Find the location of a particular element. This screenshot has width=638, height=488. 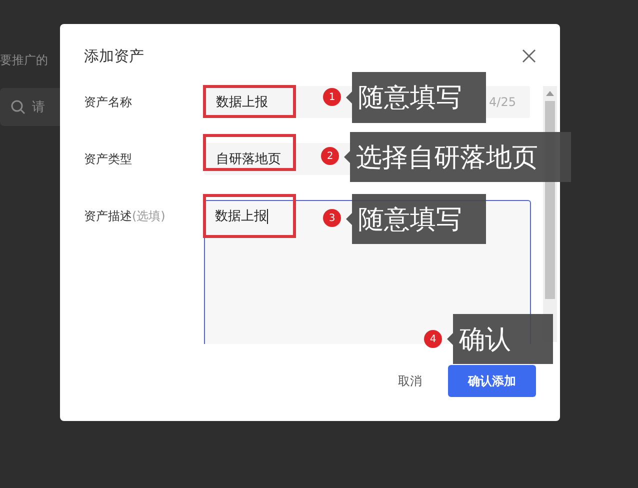

callout-tooltip: 确认 is located at coordinates (500, 339).